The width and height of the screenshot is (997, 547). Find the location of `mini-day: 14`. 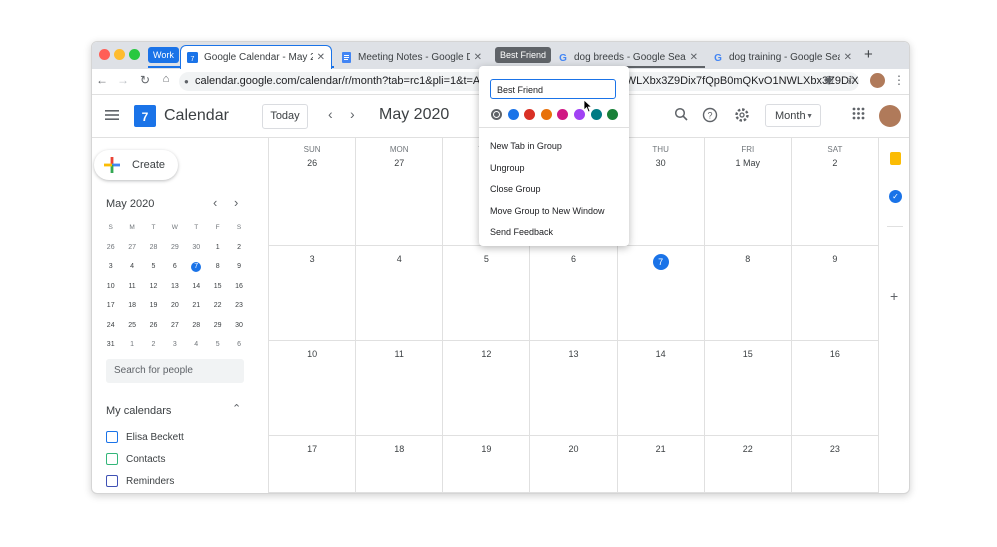

mini-day: 14 is located at coordinates (196, 286).